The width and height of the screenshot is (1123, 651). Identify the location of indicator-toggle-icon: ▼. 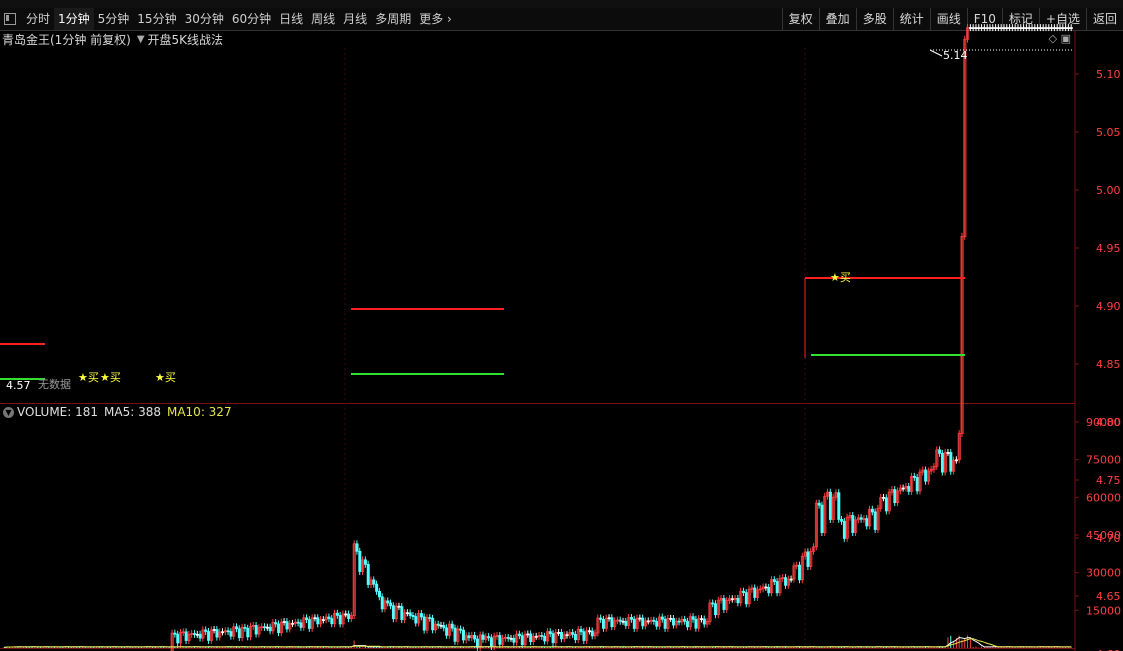
(8, 412).